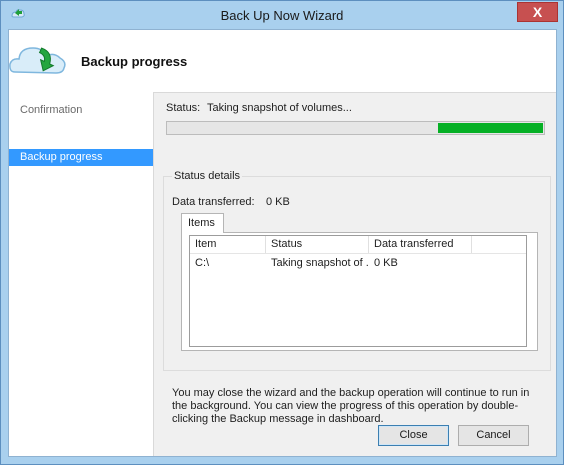 This screenshot has height=465, width=564. Describe the element at coordinates (413, 435) in the screenshot. I see `close-button: Close` at that location.